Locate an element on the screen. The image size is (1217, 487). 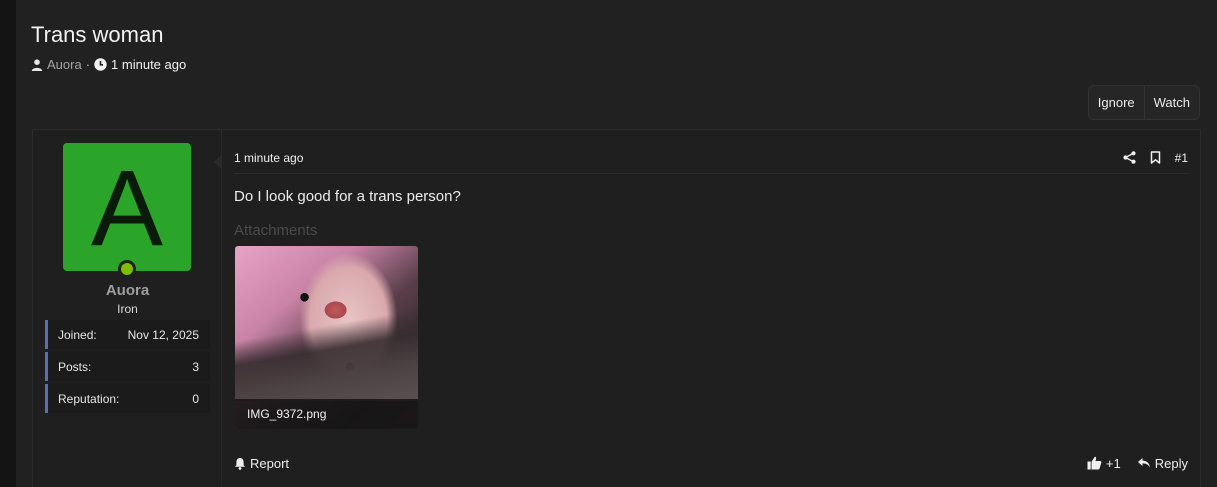
reply-icon is located at coordinates (1144, 463).